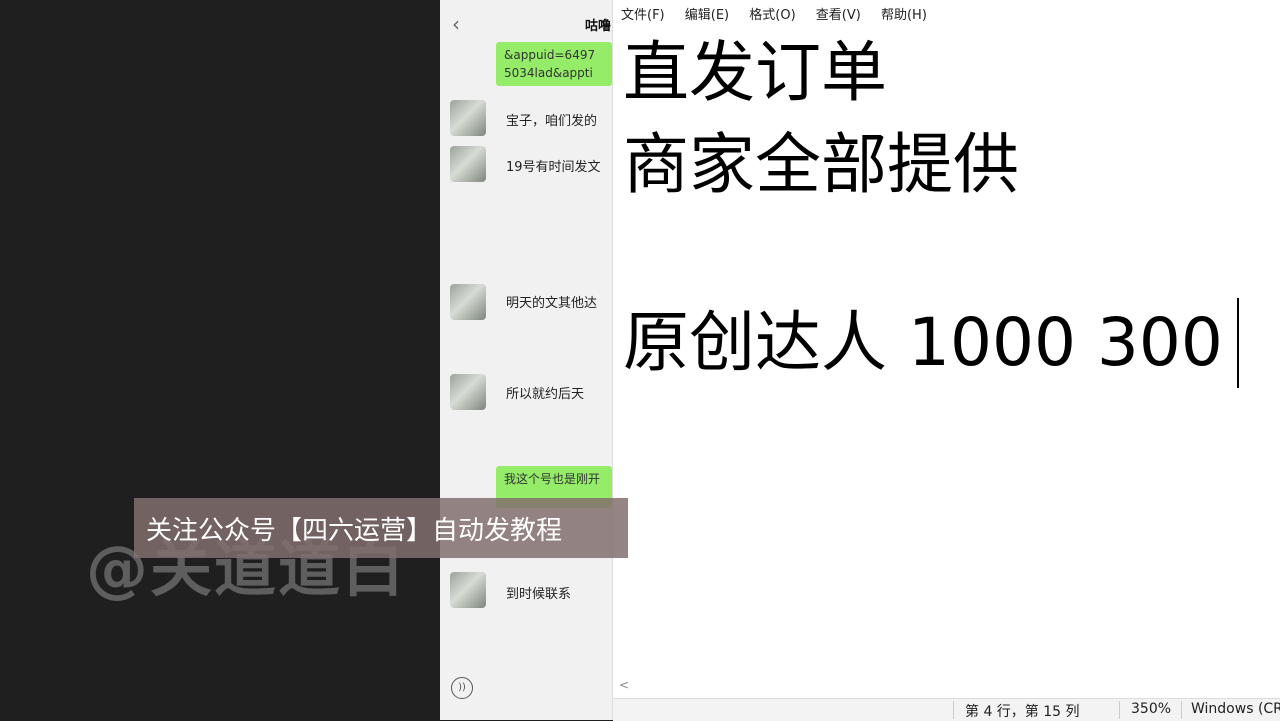  Describe the element at coordinates (456, 24) in the screenshot. I see `chevron-left-icon: ‹` at that location.